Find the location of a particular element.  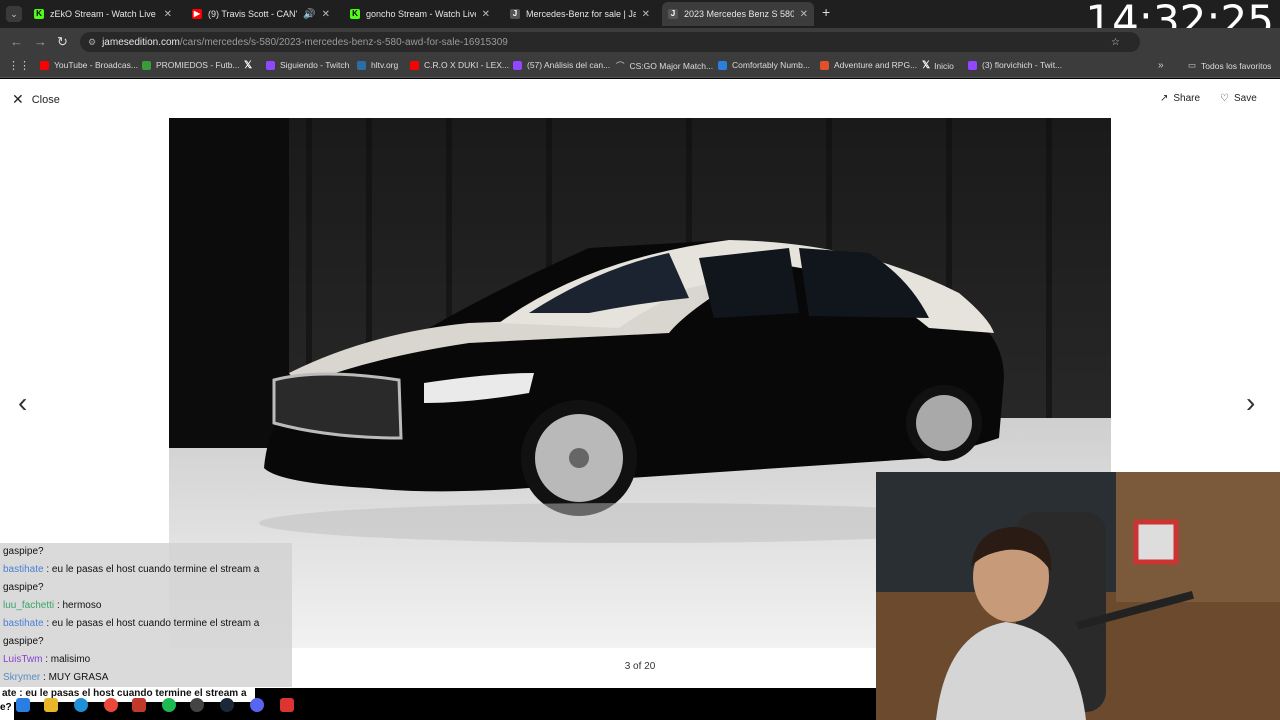

tab-title: 2023 Mercedes Benz S 580 In D is located at coordinates (739, 14).